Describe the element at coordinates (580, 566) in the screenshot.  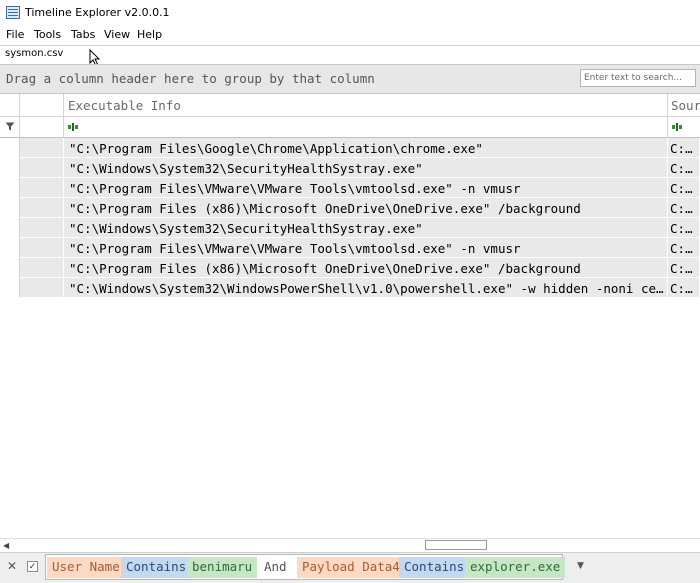
I see `filter-dropdown-arrow-icon: ▼` at that location.